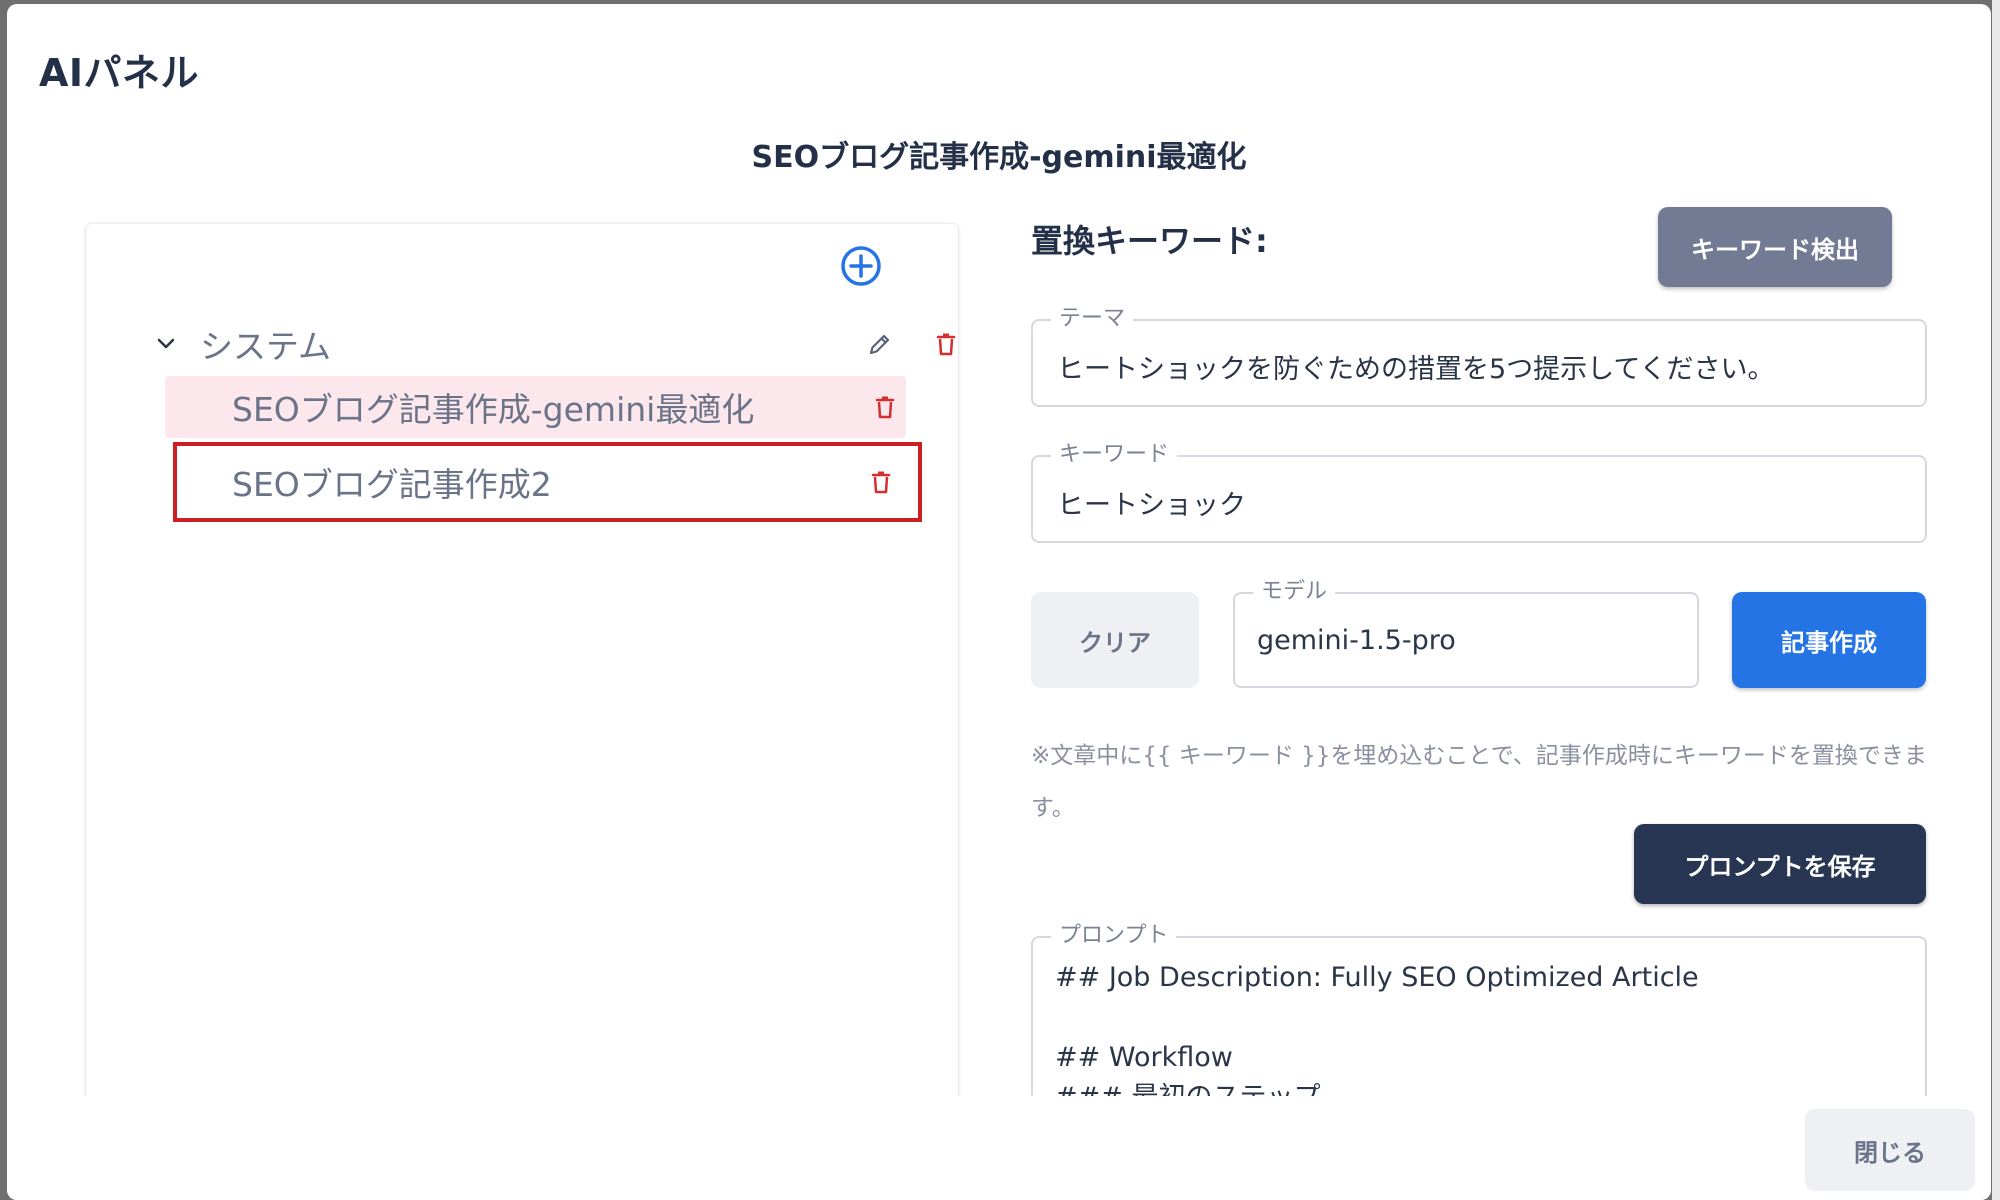 The image size is (2000, 1200). I want to click on tree-item-label: SEOブログ記事作成2, so click(392, 484).